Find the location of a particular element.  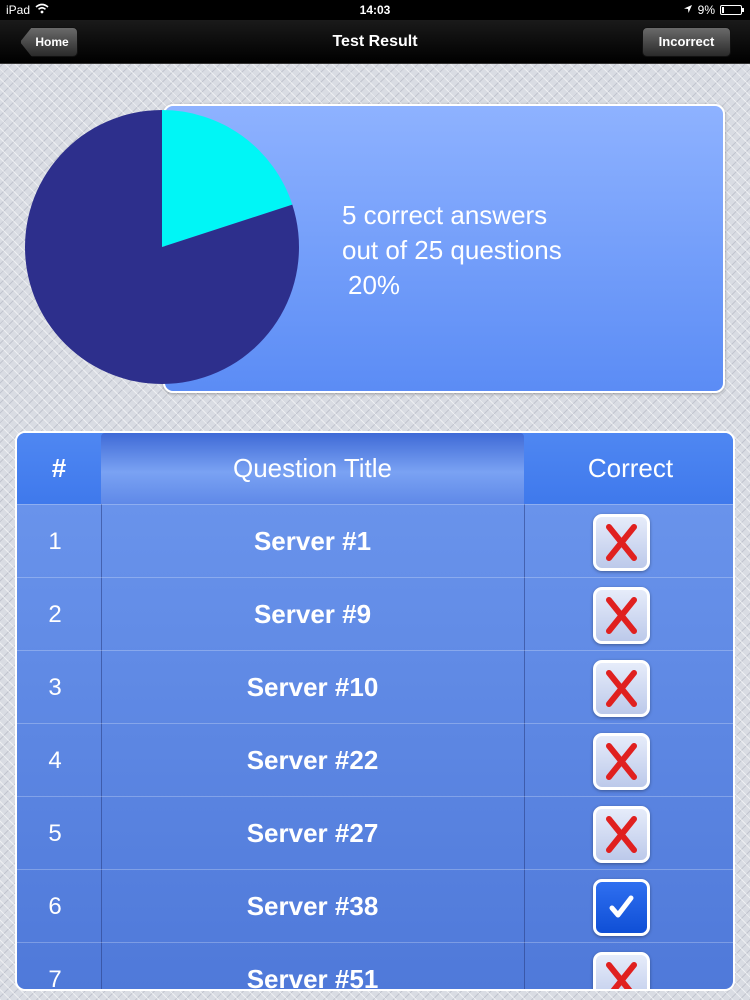

table-row: 5 Server #27 is located at coordinates (375, 832).